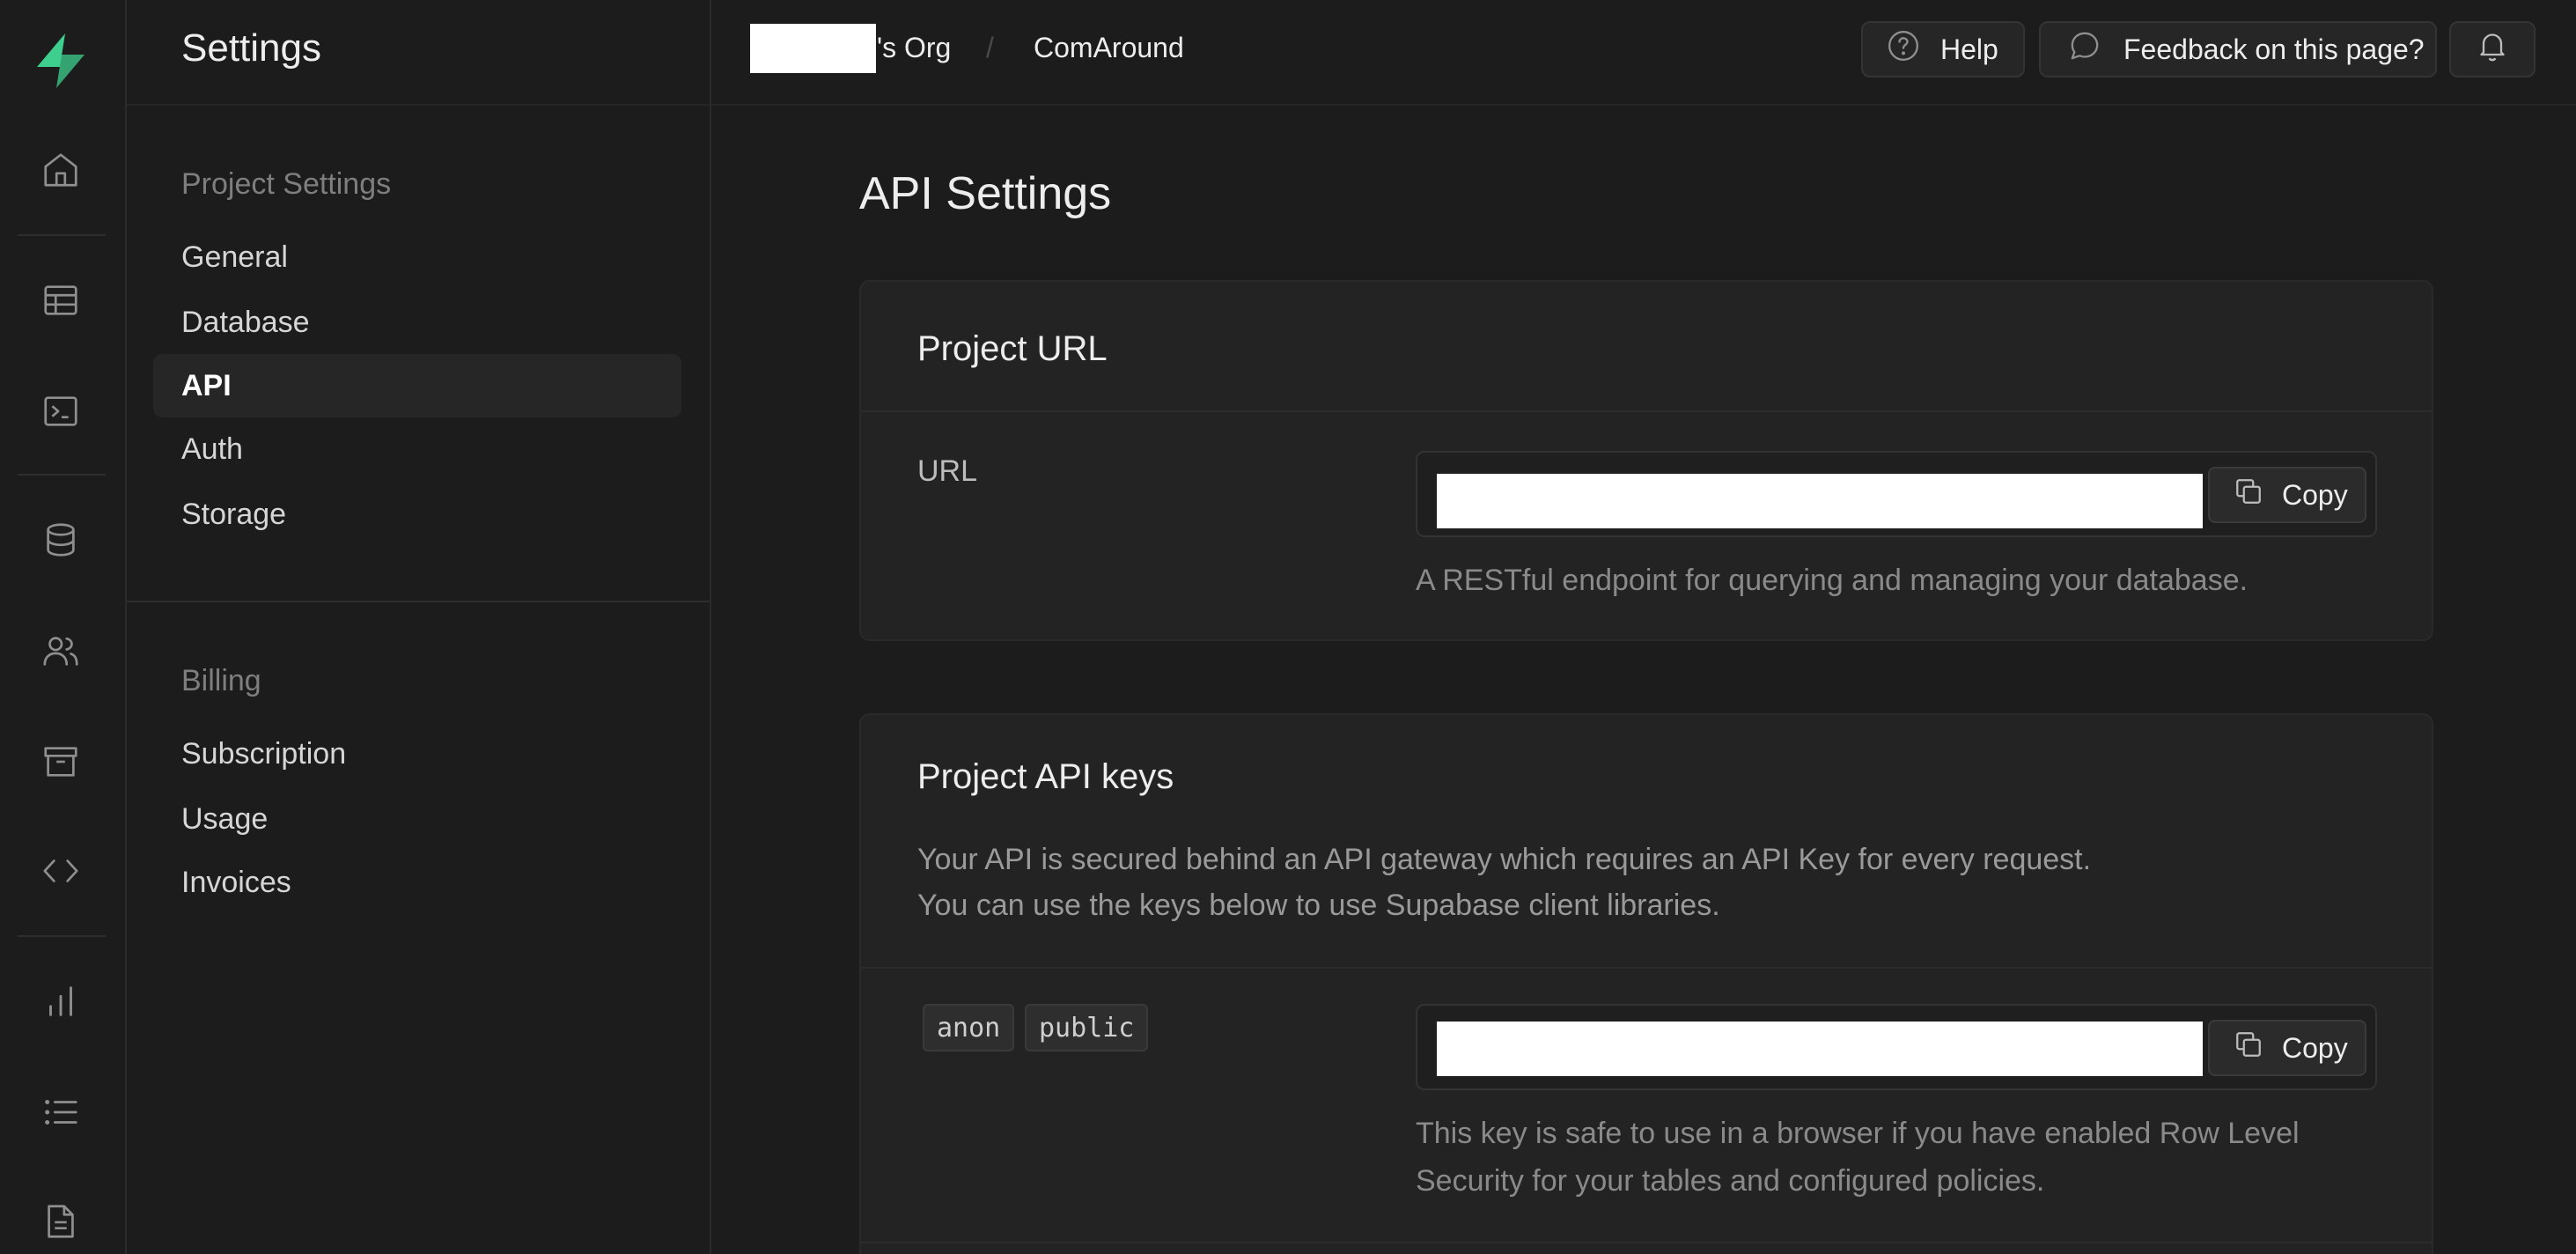  I want to click on breadcrumb-project: ComAround, so click(1109, 48).